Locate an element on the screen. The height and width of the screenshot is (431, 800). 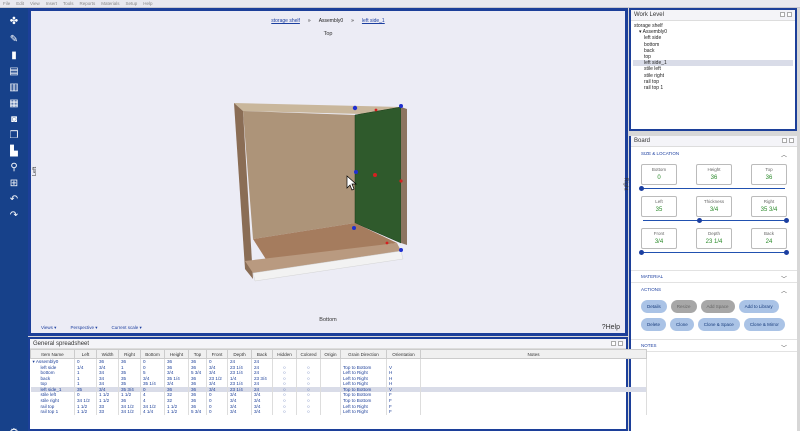
menu-materials: Materials is located at coordinates (110, 3).